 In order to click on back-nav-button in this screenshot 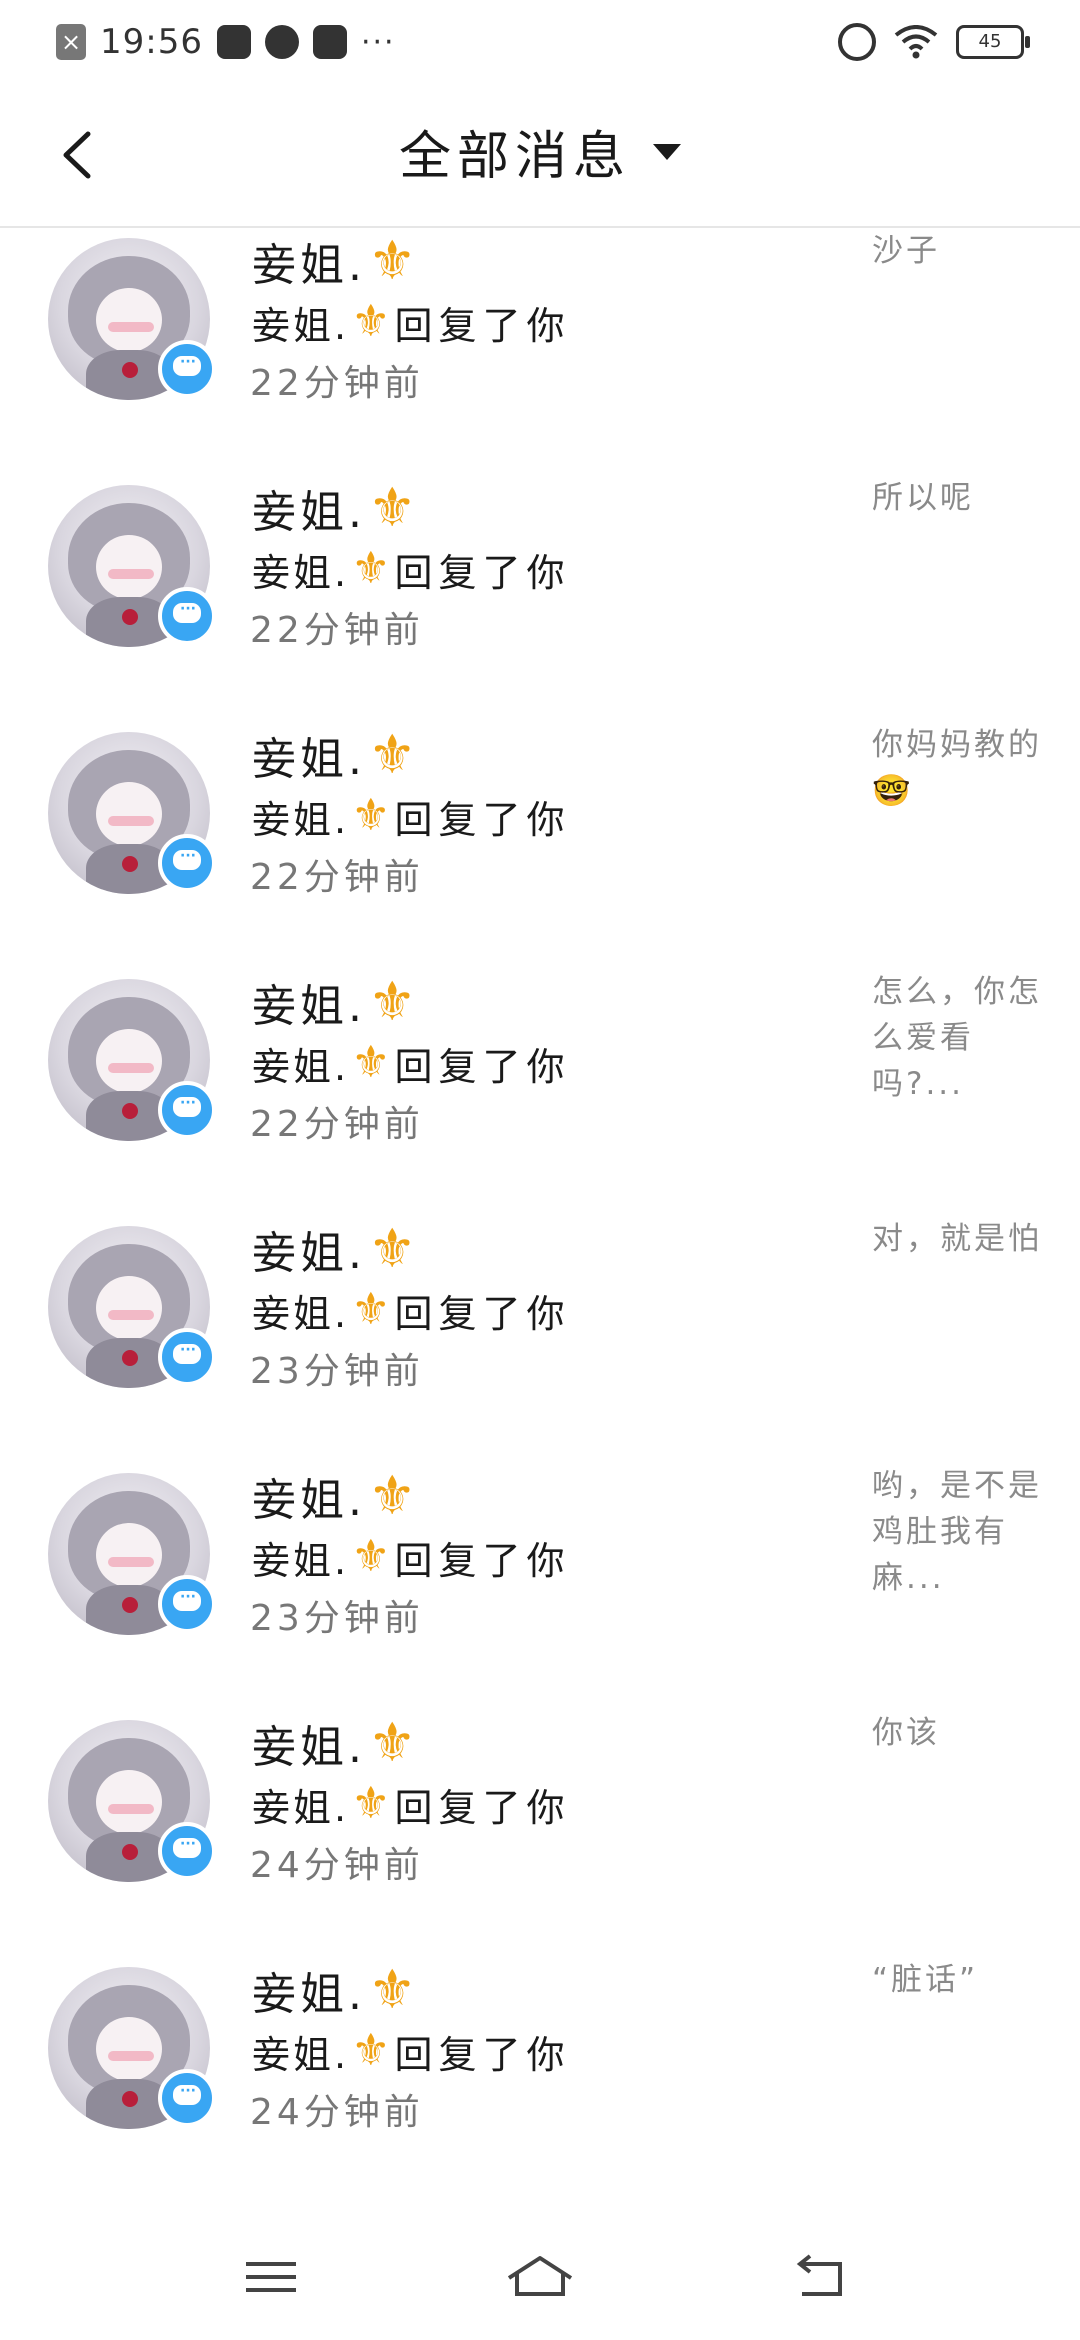, I will do `click(821, 2277)`.